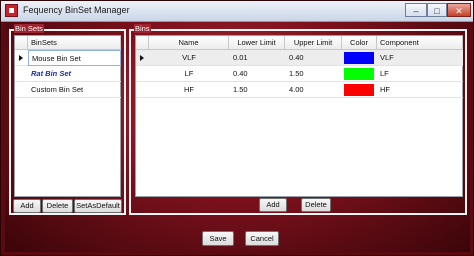  Describe the element at coordinates (29, 28) in the screenshot. I see `binsets-group-label: Bin Sets` at that location.